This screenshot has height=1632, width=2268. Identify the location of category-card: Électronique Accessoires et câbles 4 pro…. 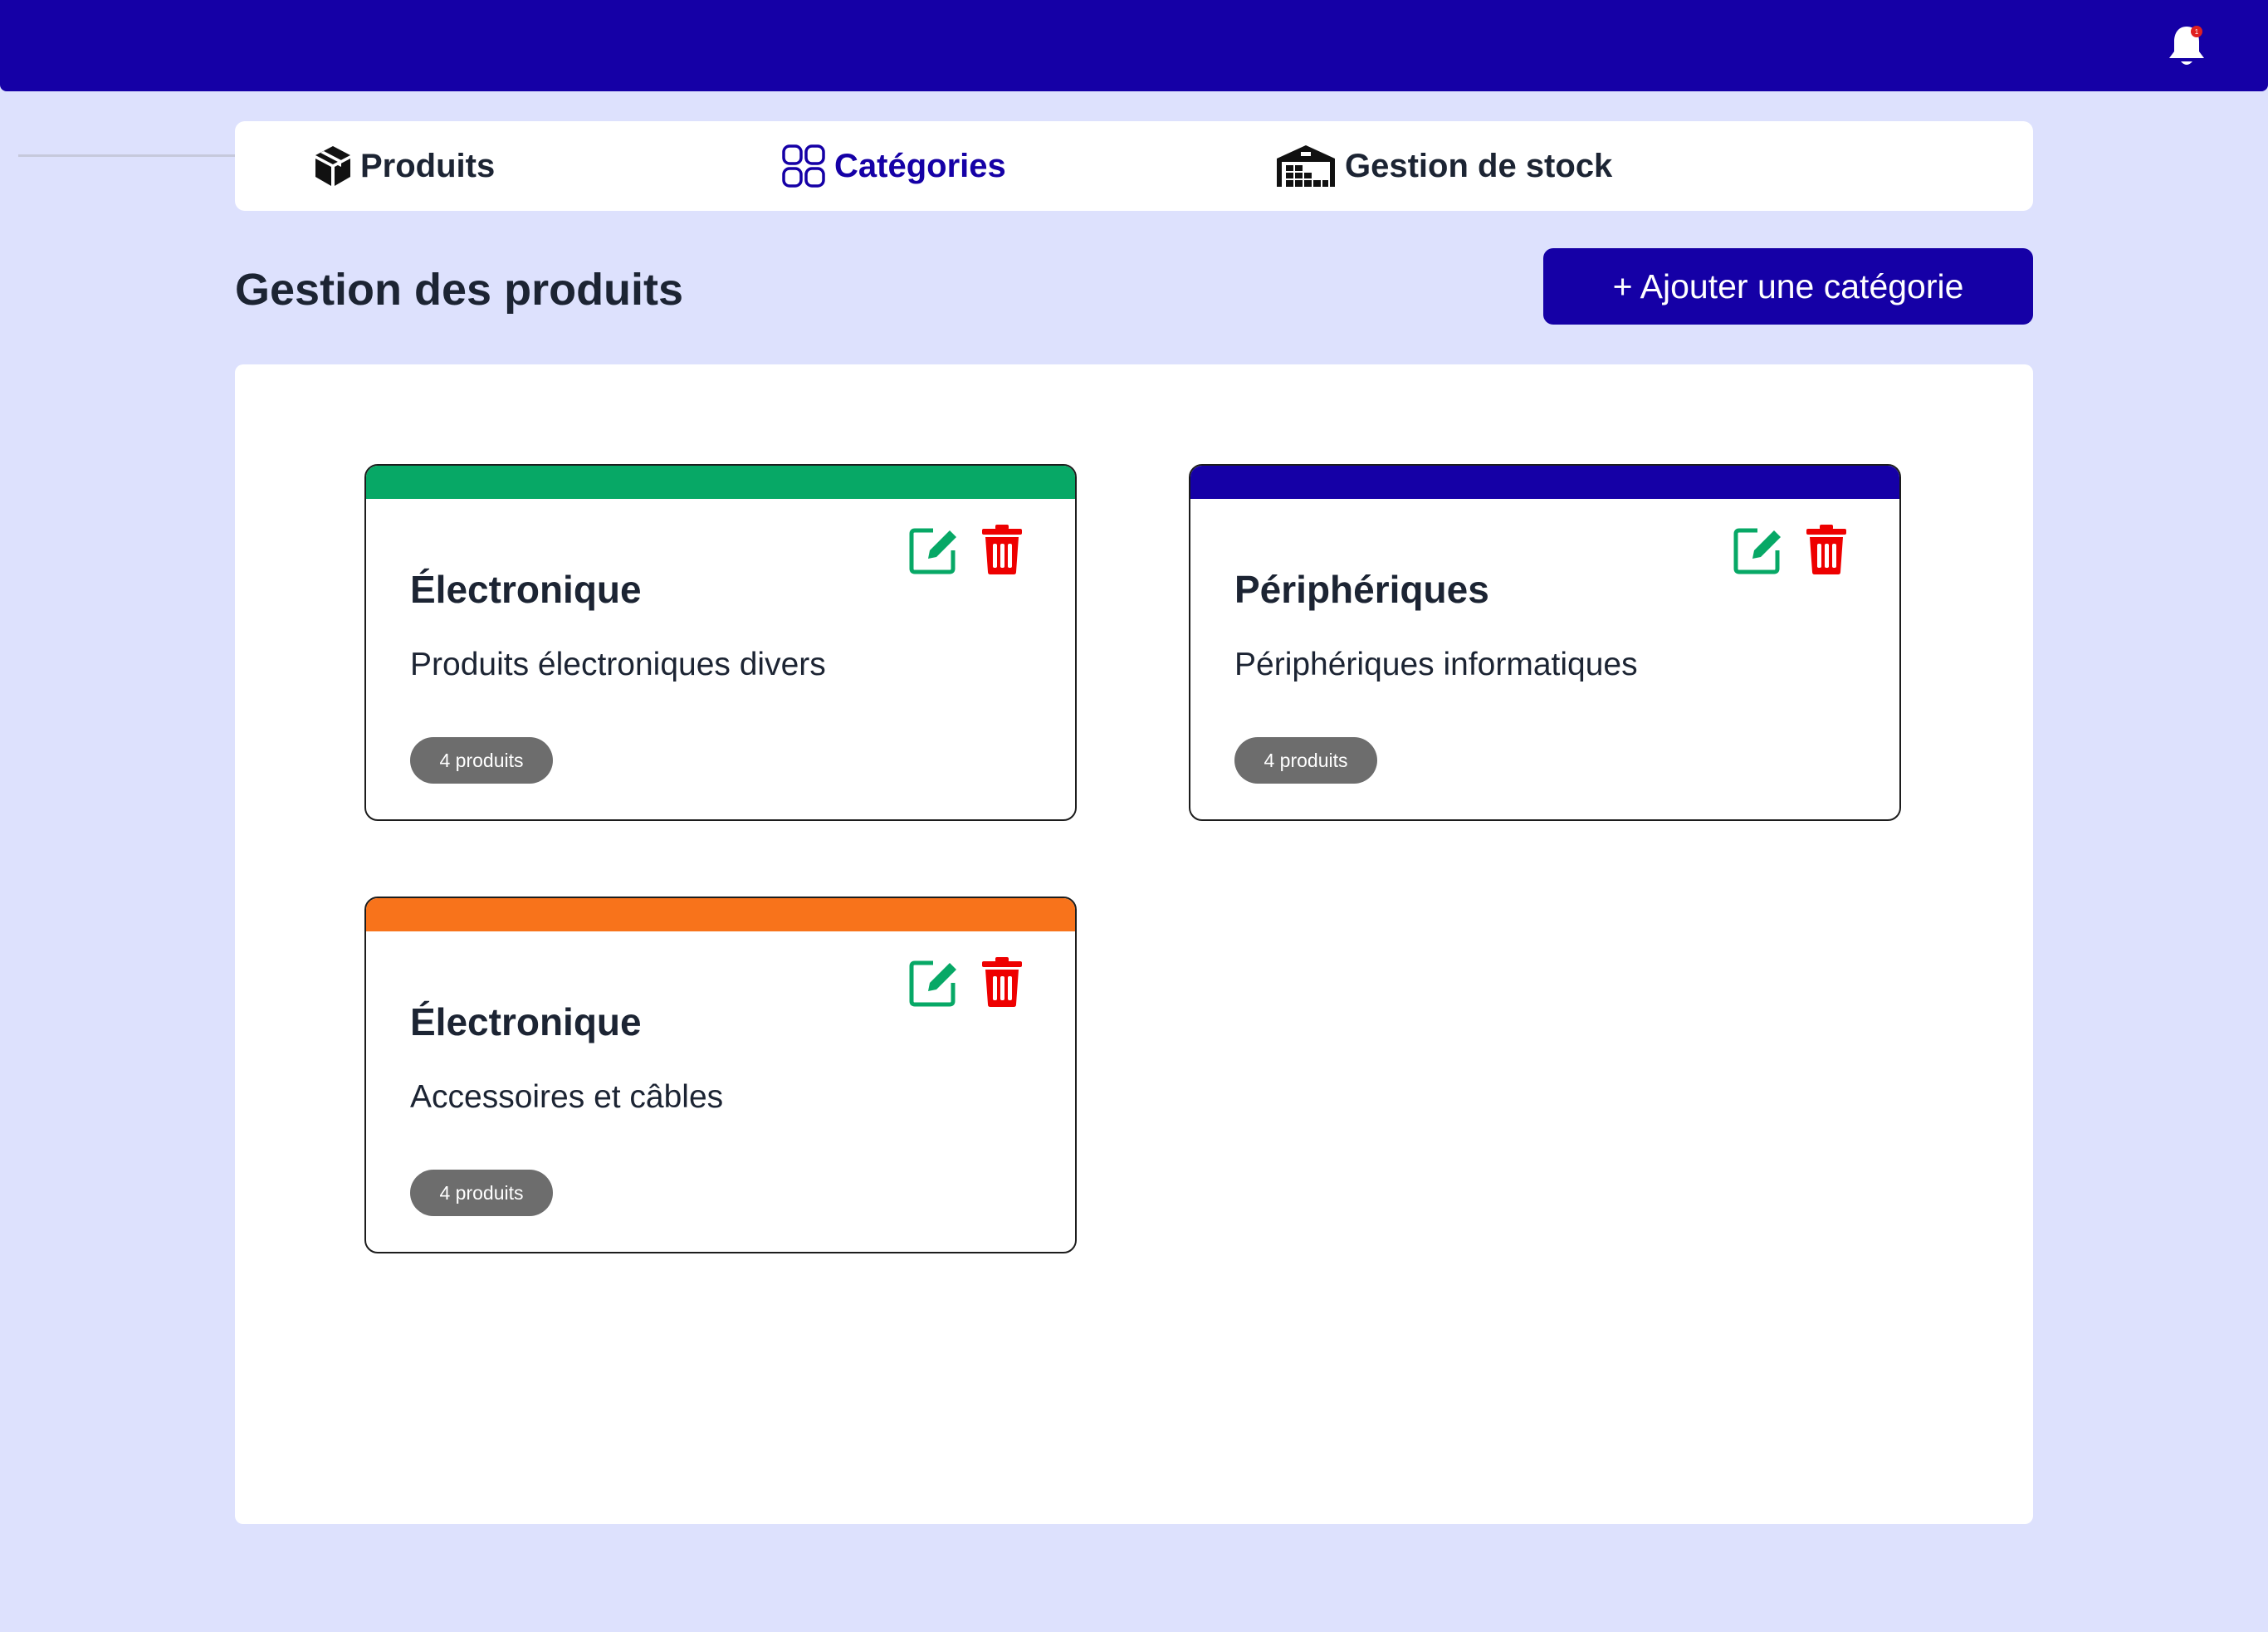
(720, 1075).